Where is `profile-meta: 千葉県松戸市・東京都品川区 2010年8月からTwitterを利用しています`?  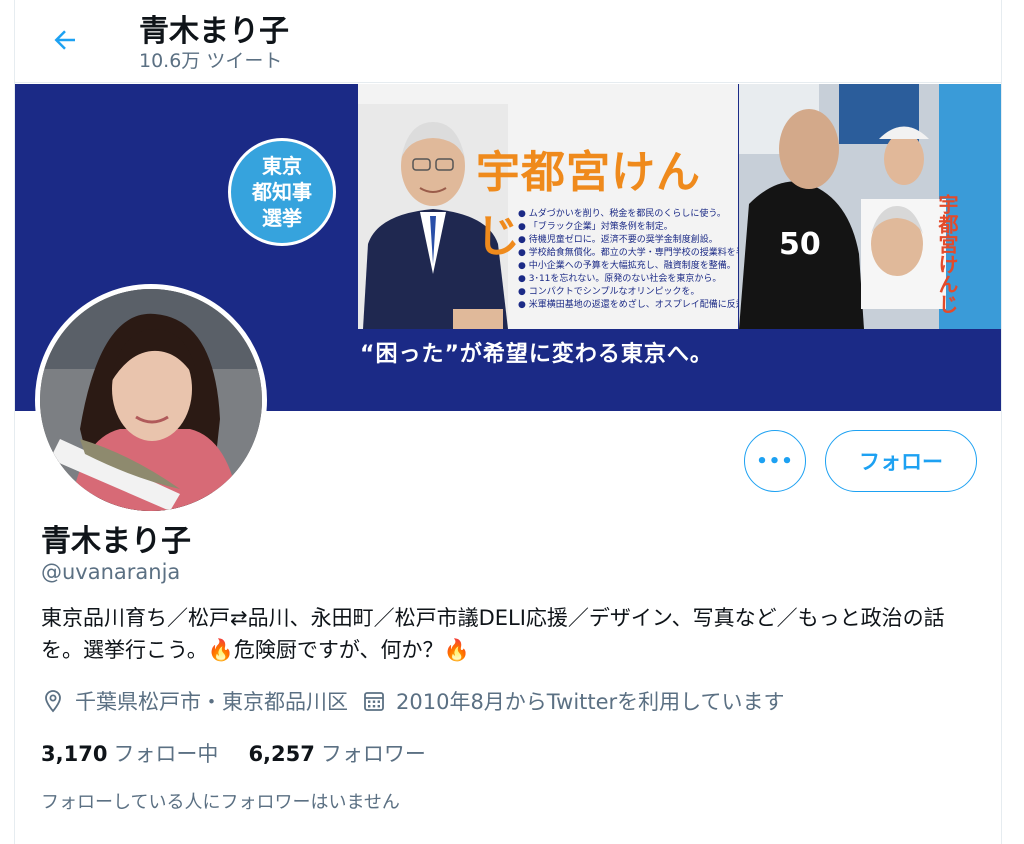
profile-meta: 千葉県松戸市・東京都品川区 2010年8月からTwitterを利用しています is located at coordinates (420, 701).